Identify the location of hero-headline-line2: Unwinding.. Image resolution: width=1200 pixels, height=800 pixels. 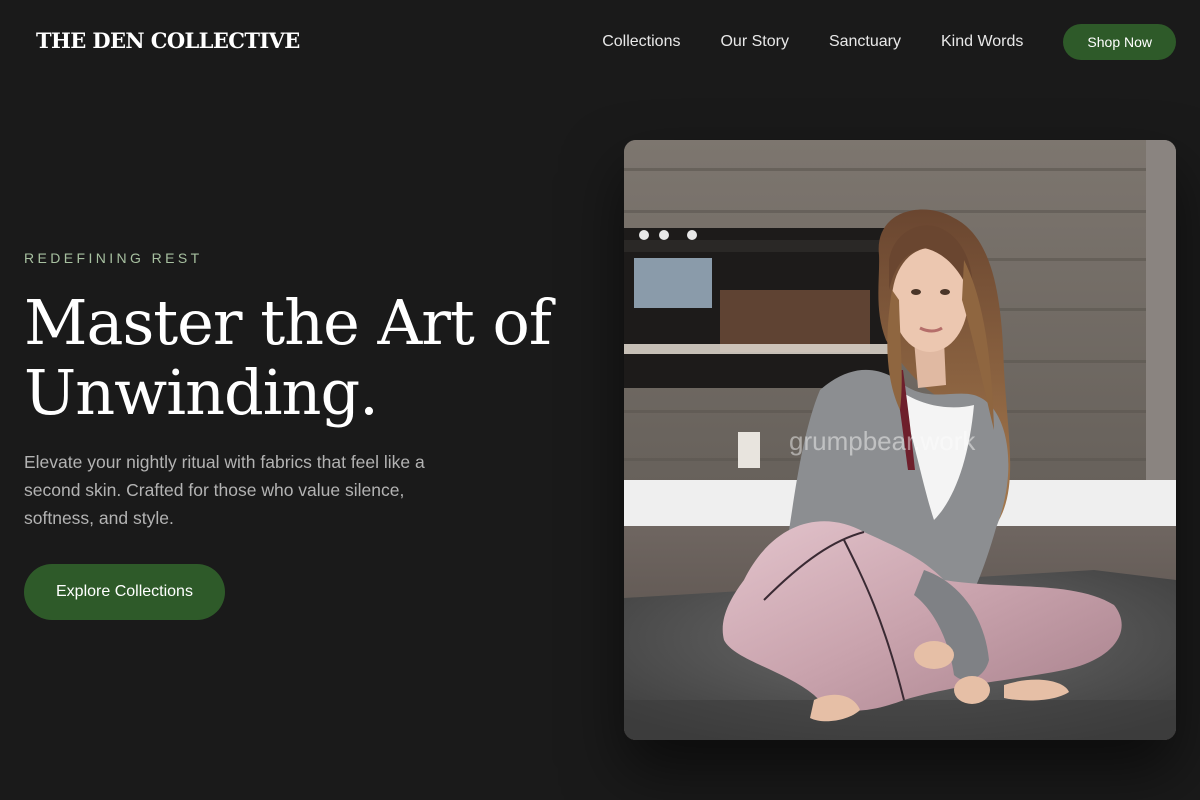
(201, 392).